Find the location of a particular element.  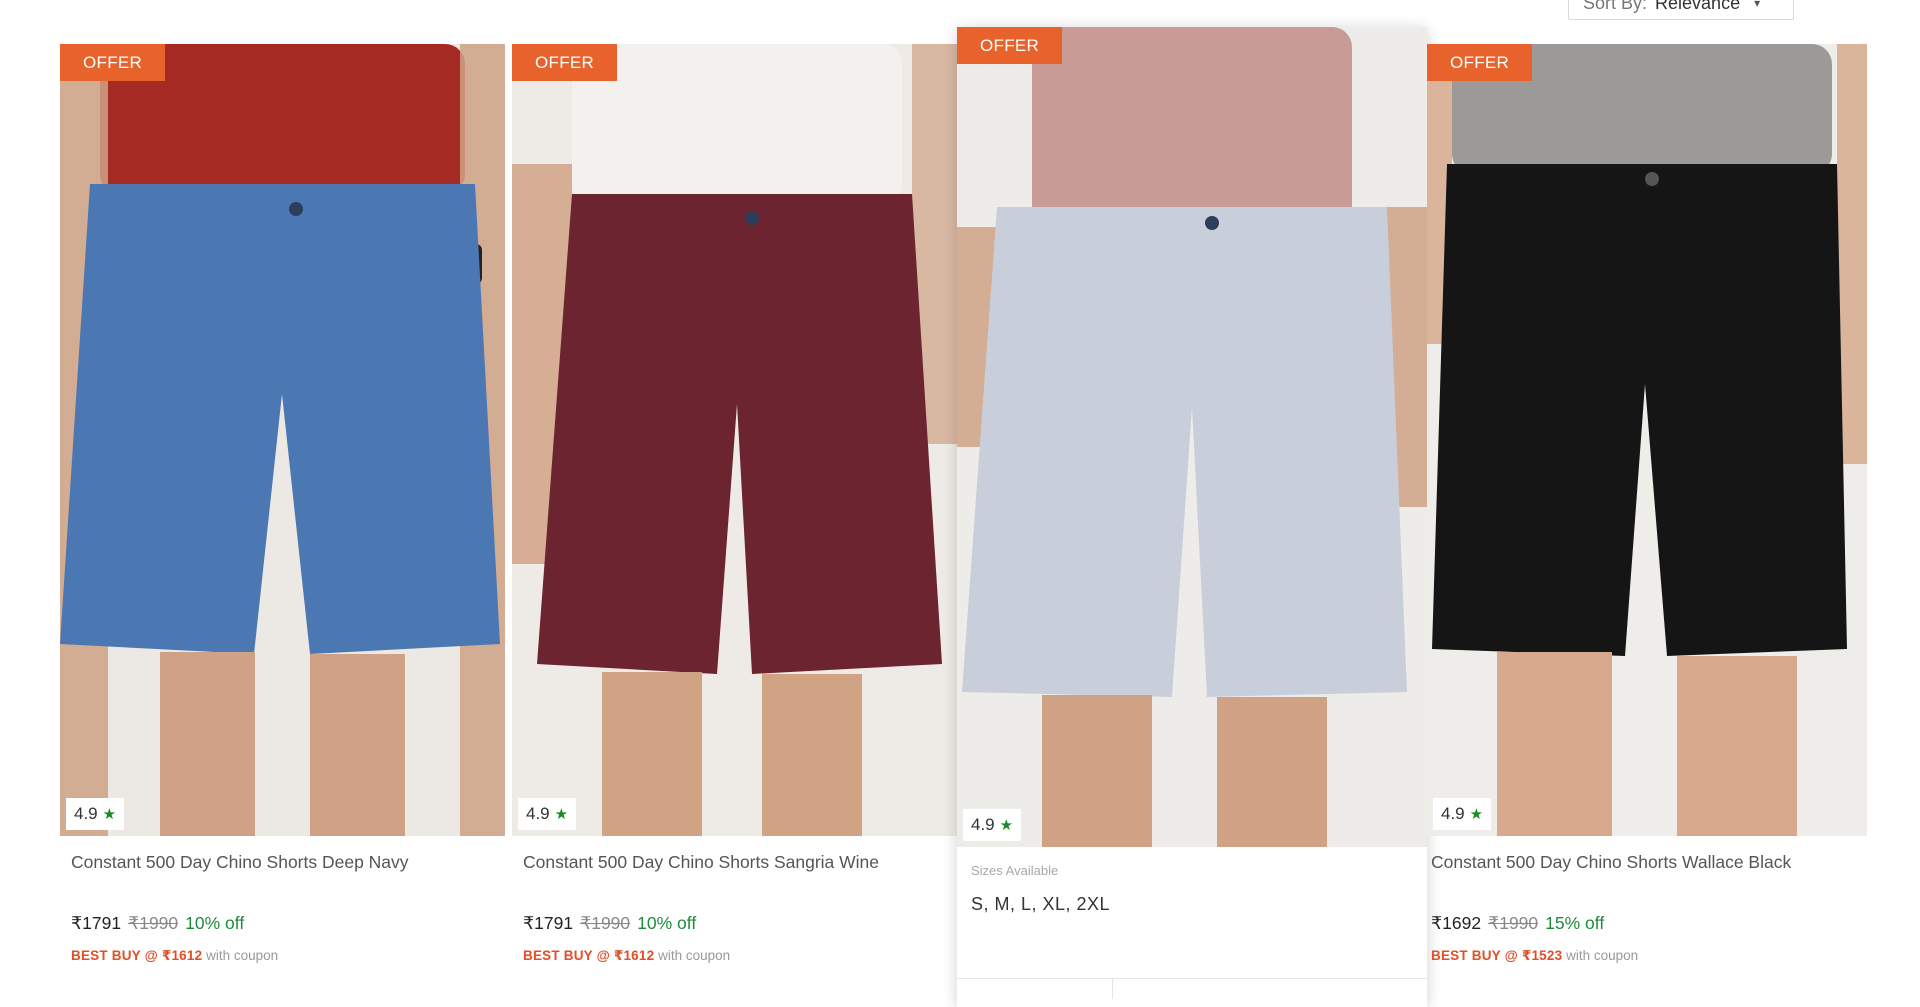

sort-dropdown: Sort By: Relevance ▾ is located at coordinates (1681, 10).